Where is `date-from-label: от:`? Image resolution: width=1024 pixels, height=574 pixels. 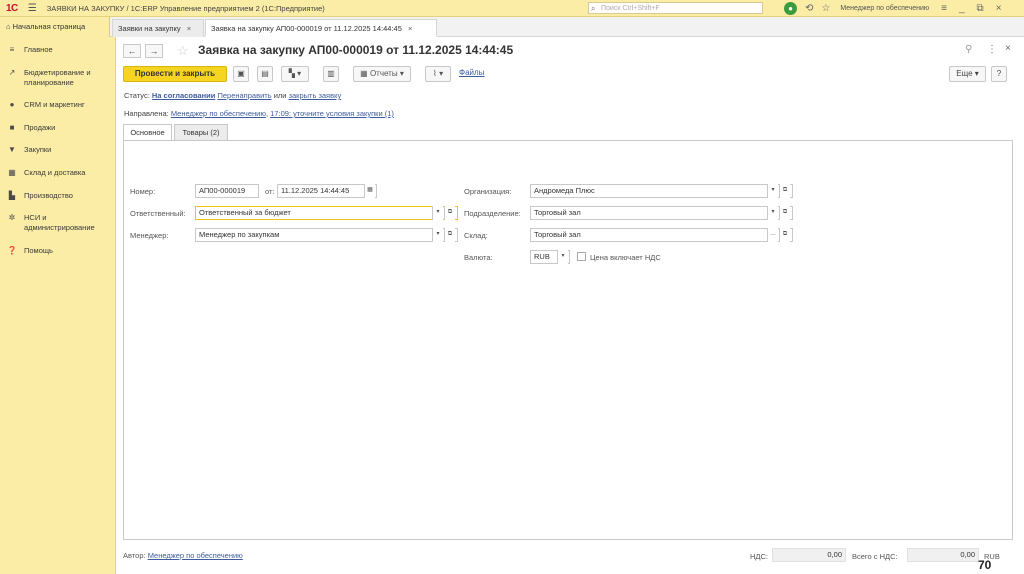 date-from-label: от: is located at coordinates (270, 191).